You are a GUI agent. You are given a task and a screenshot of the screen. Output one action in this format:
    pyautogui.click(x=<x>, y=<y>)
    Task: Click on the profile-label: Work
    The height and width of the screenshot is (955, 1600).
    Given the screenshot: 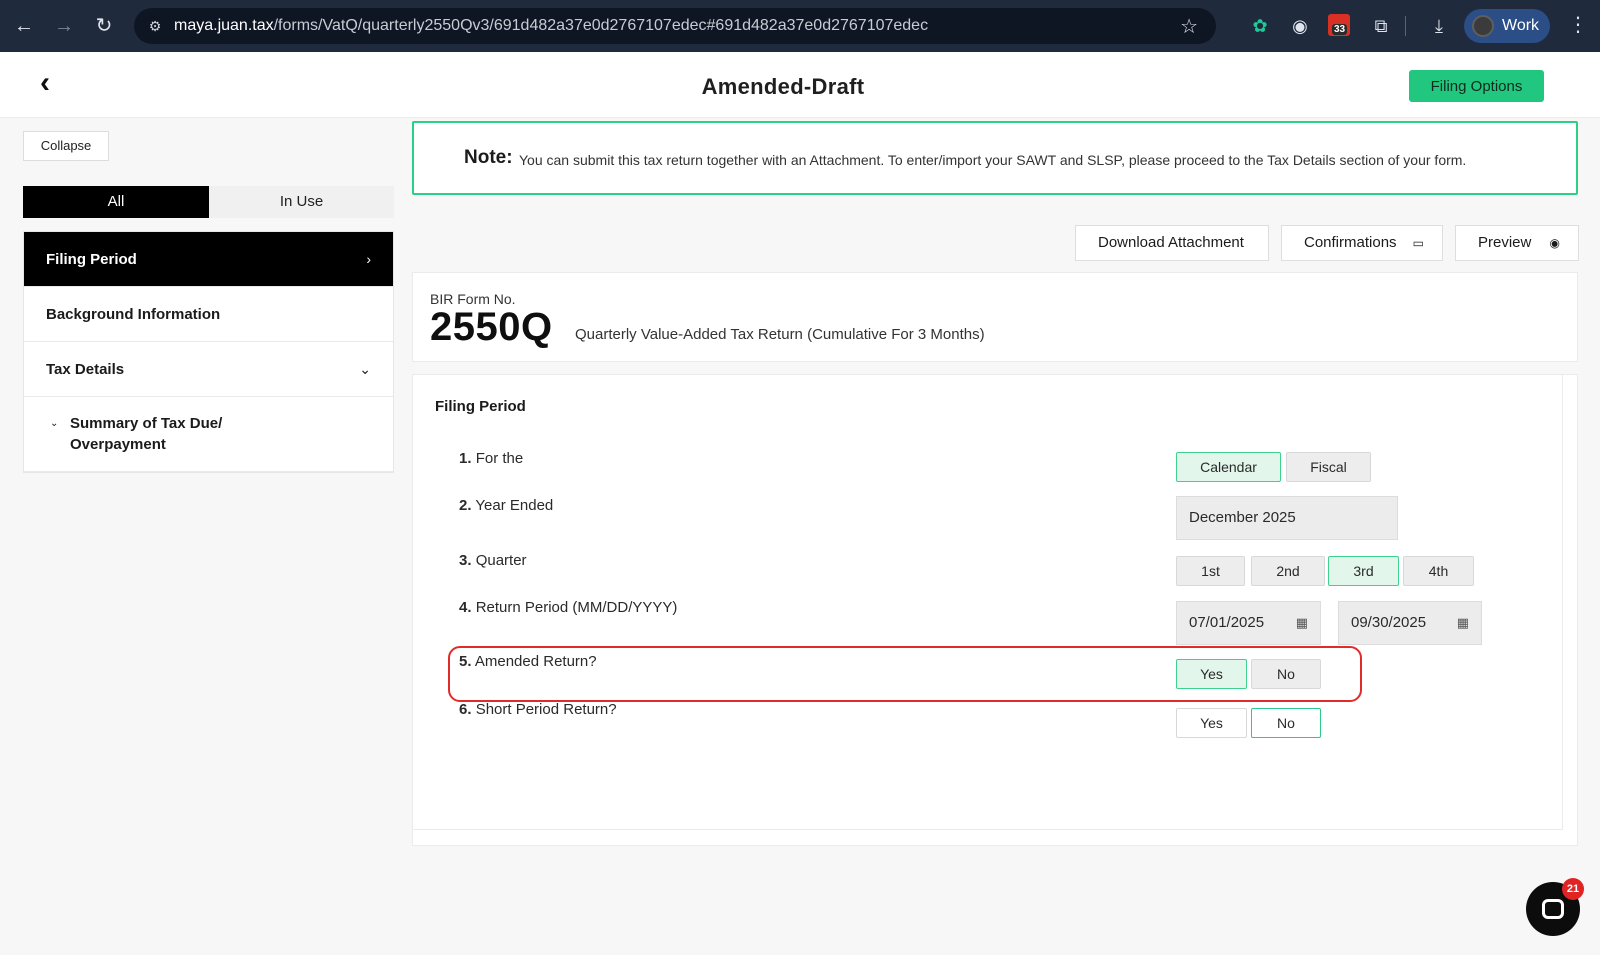 What is the action you would take?
    pyautogui.click(x=1521, y=25)
    